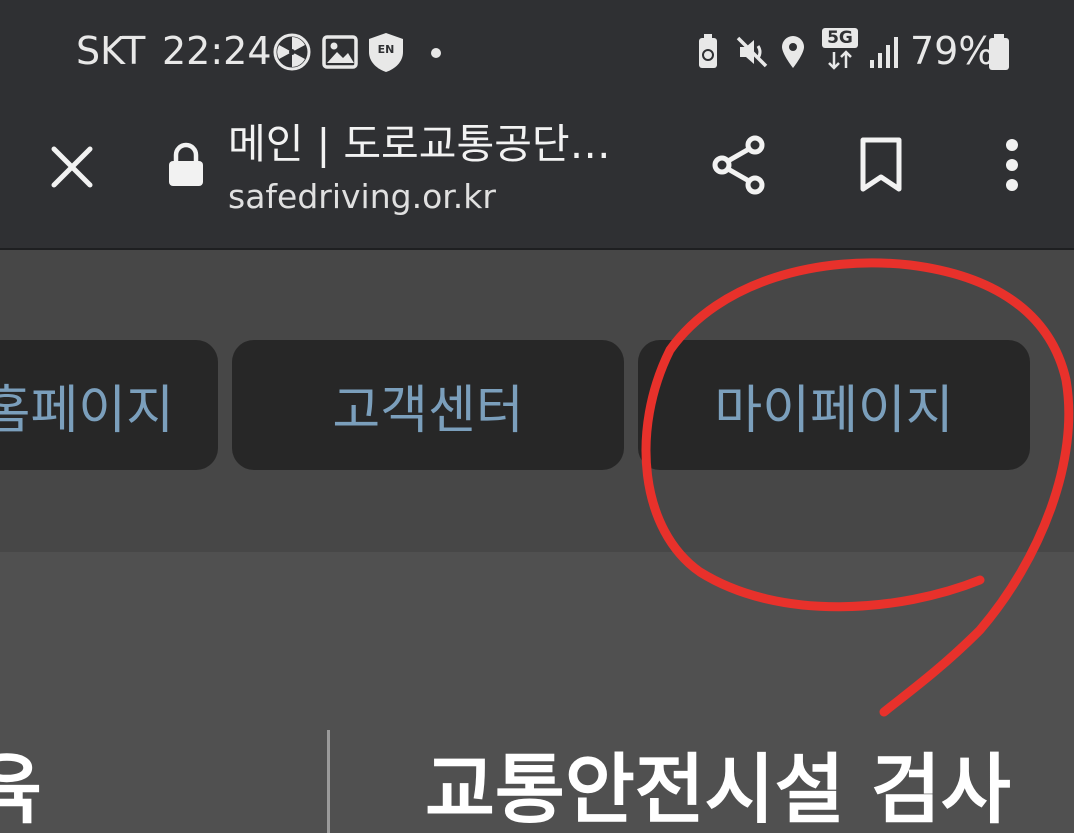 This screenshot has width=1074, height=833. Describe the element at coordinates (428, 405) in the screenshot. I see `nav-customer-center-button: 고객센터` at that location.